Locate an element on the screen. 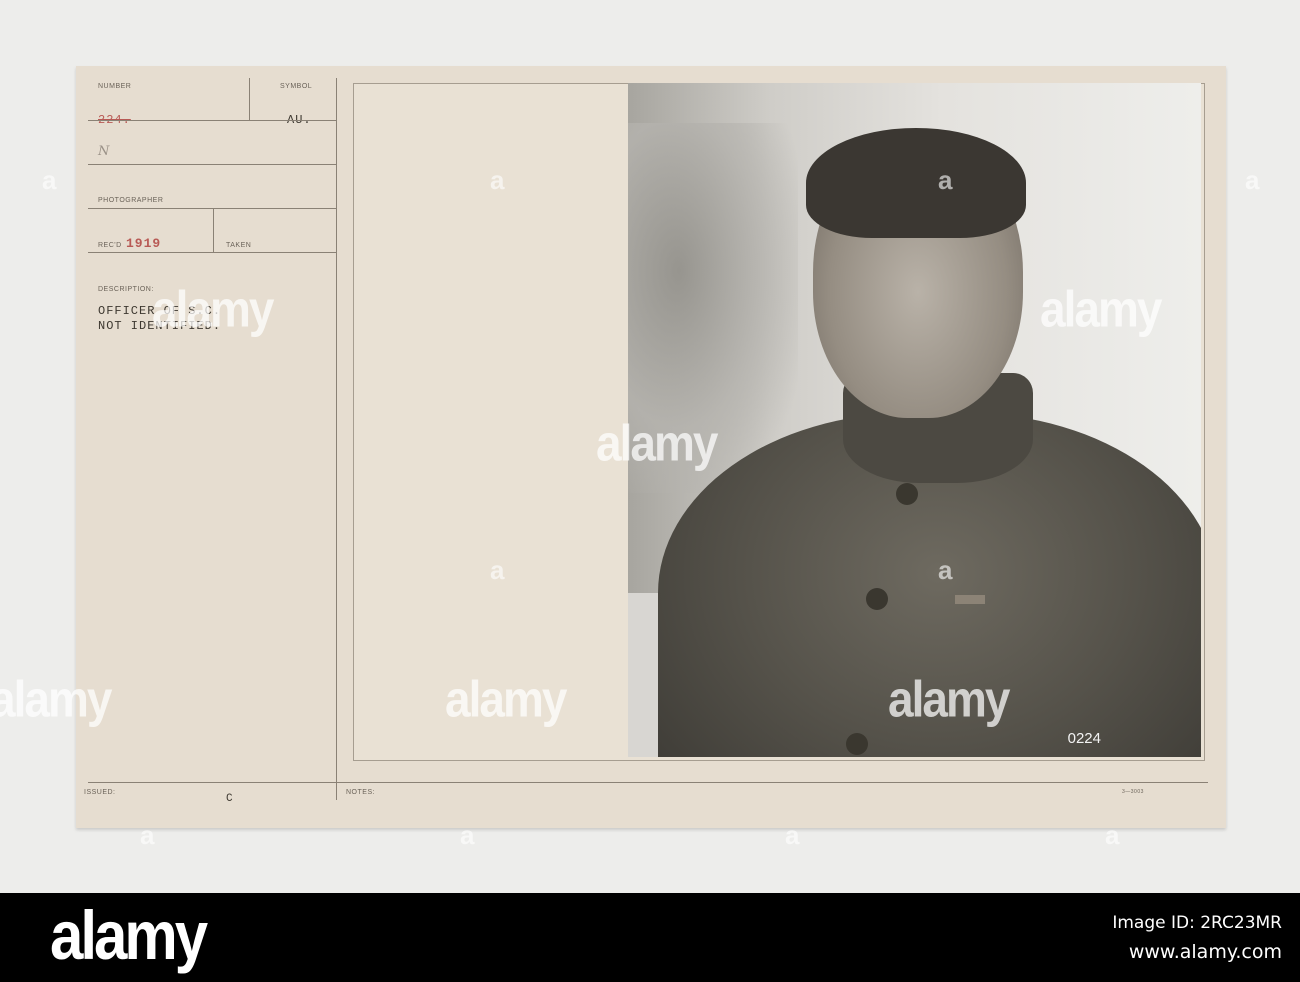 This screenshot has width=1300, height=982. image-id: Image ID: 2RC23MR is located at coordinates (1197, 923).